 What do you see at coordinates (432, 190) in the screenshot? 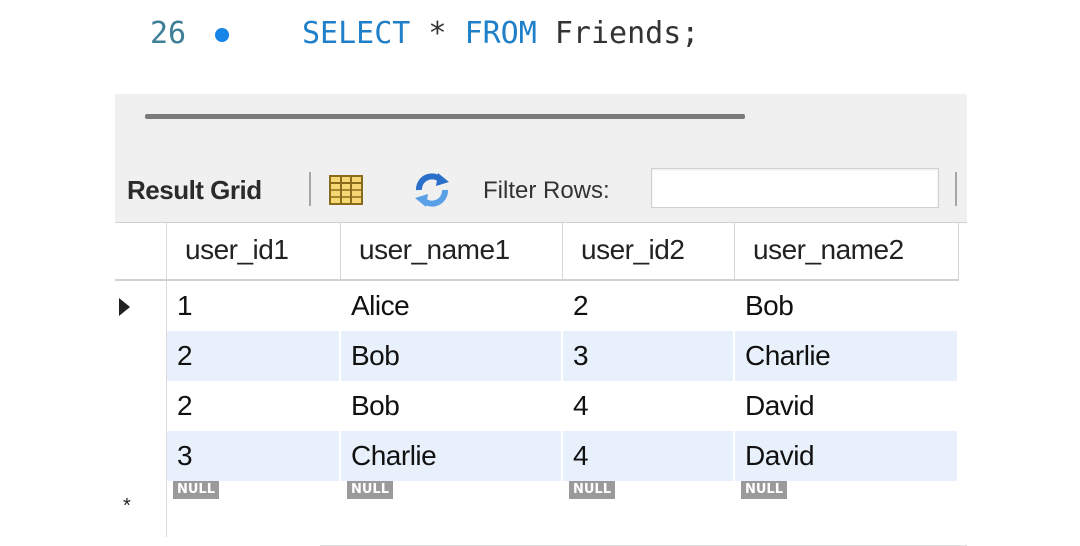
I see `refresh-icon` at bounding box center [432, 190].